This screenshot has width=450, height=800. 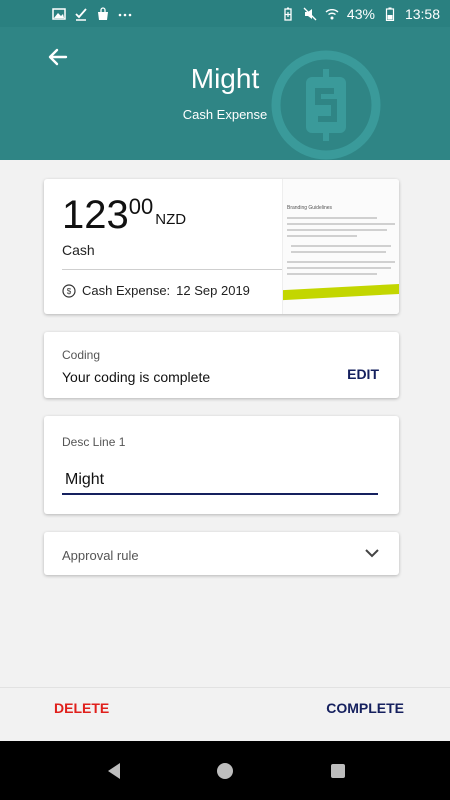 What do you see at coordinates (81, 708) in the screenshot?
I see `delete-button: DELETE` at bounding box center [81, 708].